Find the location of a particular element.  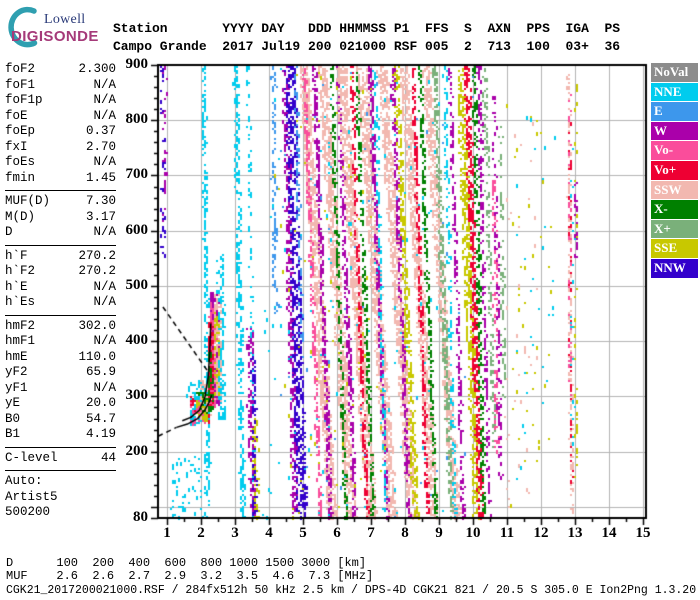

param-label: C-level is located at coordinates (31, 457).